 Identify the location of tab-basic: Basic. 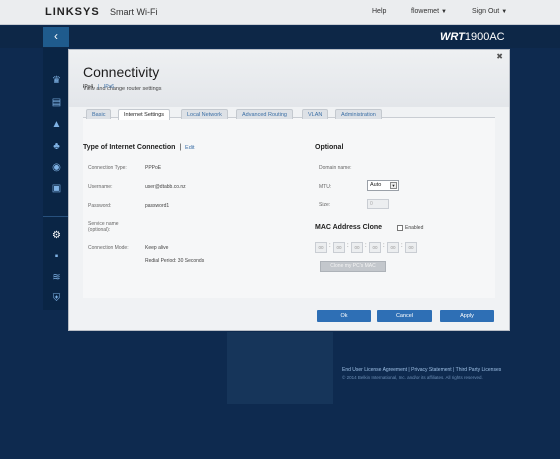
(99, 114).